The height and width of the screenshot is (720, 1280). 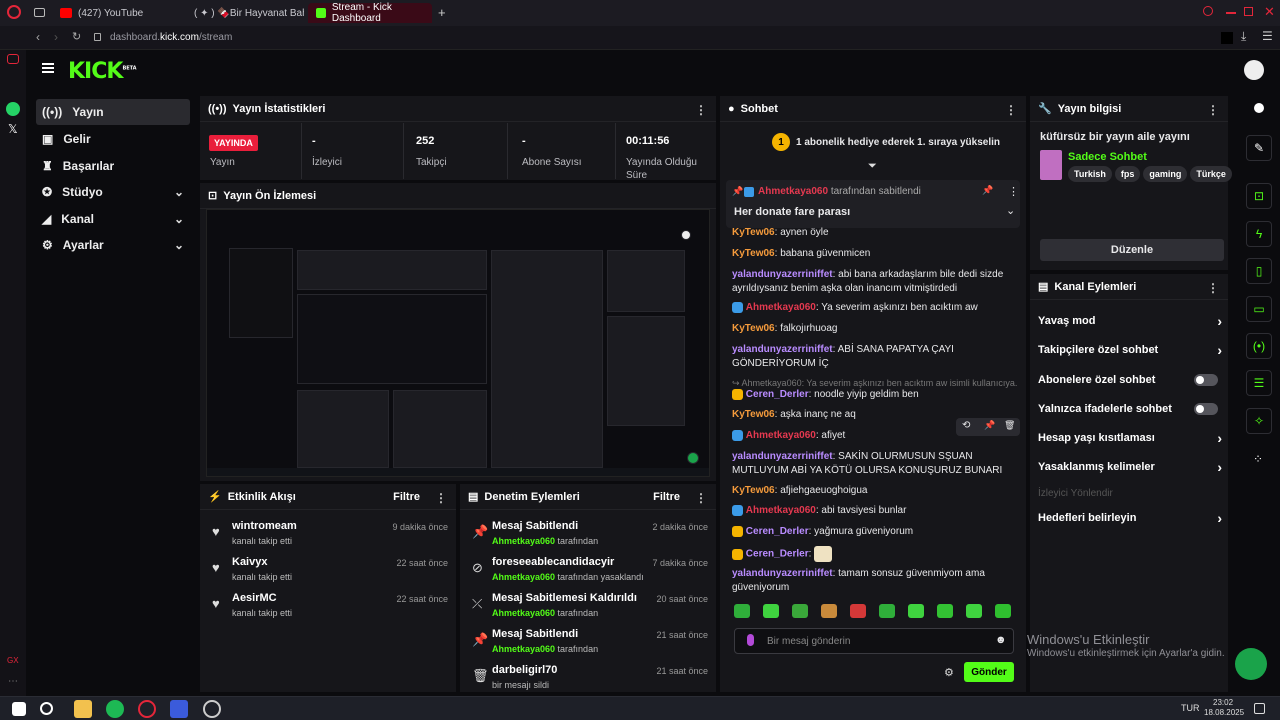 I want to click on unpin-button: 📌, so click(x=987, y=190).